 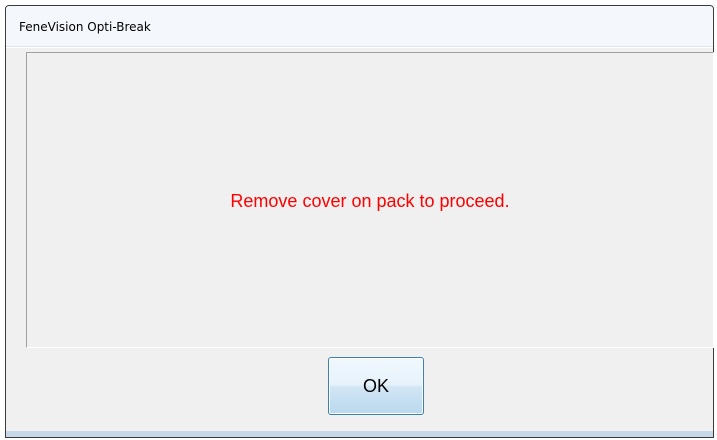 I want to click on window-title: FeneVision Opti-Break, so click(x=85, y=27).